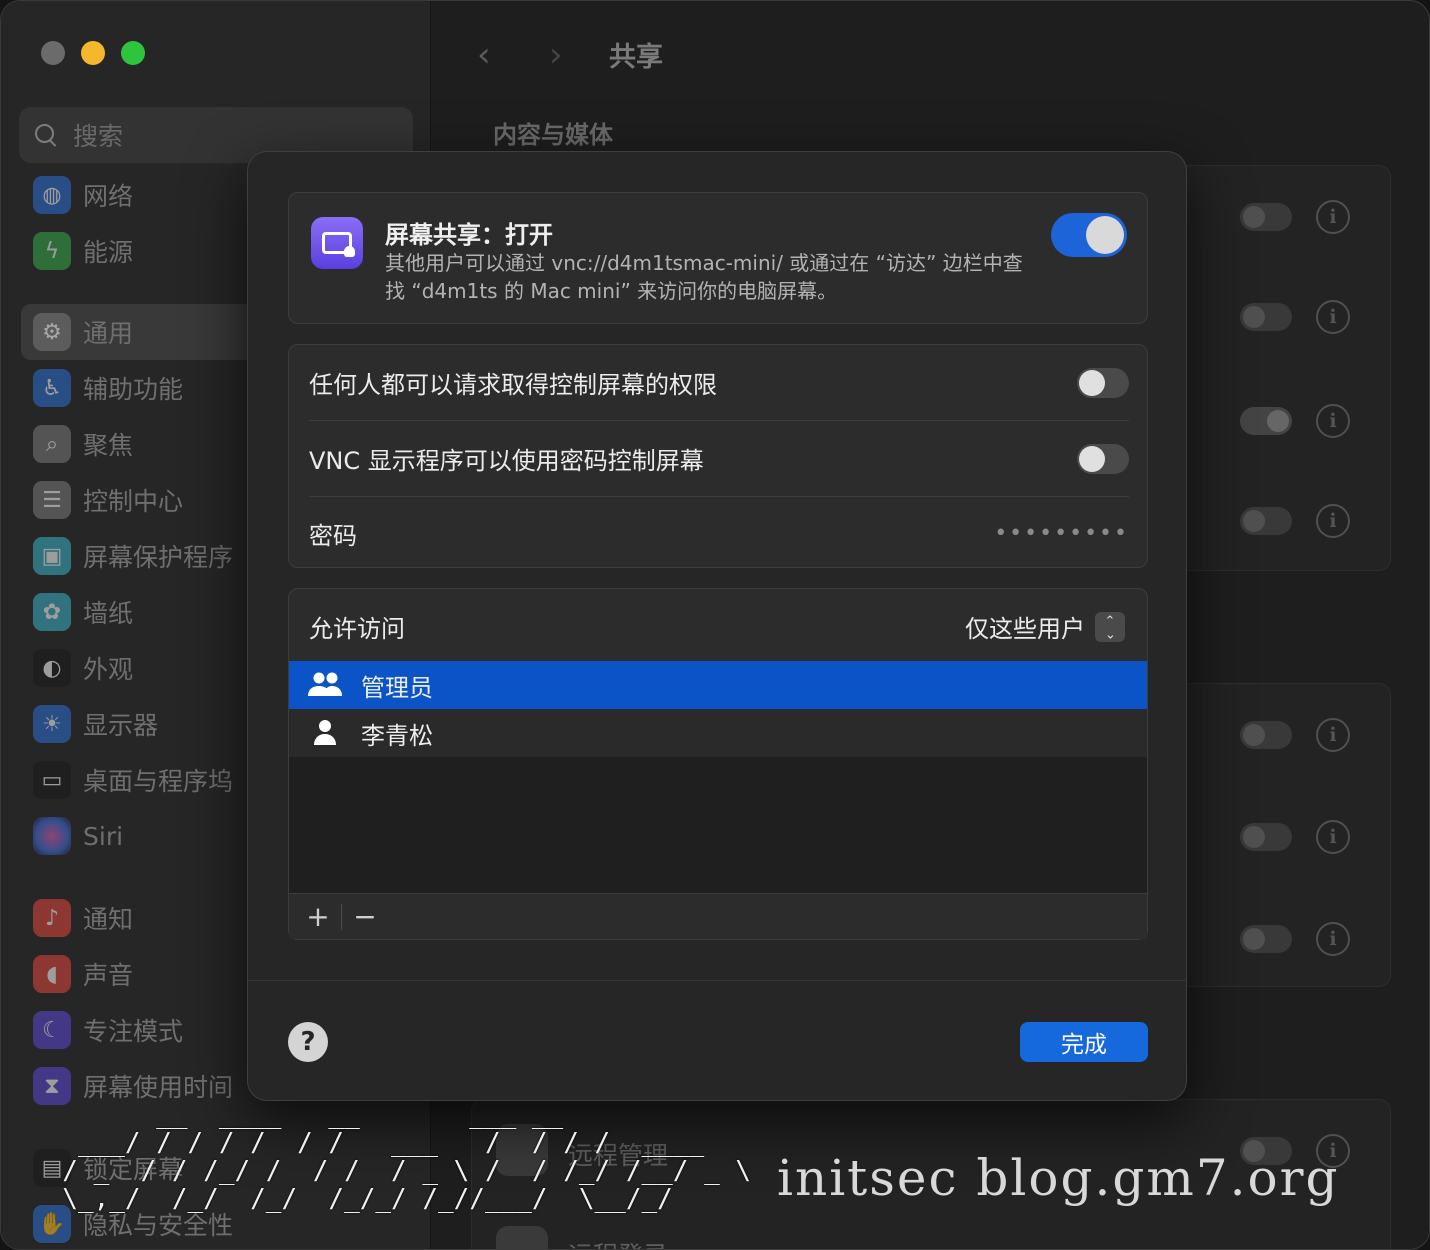 The width and height of the screenshot is (1430, 1250). What do you see at coordinates (719, 383) in the screenshot?
I see `anyone-request-row: 任何人都可以请求取得控制屏幕的权限` at bounding box center [719, 383].